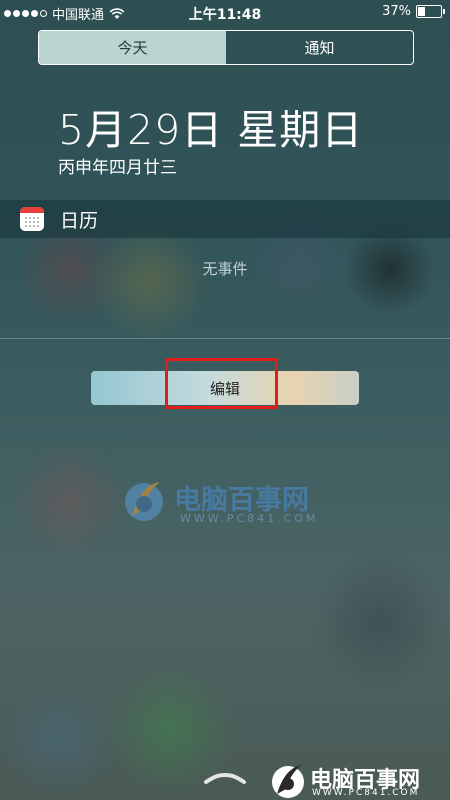 This screenshot has height=800, width=450. What do you see at coordinates (211, 130) in the screenshot?
I see `date-heading: 5月29日 星期日` at bounding box center [211, 130].